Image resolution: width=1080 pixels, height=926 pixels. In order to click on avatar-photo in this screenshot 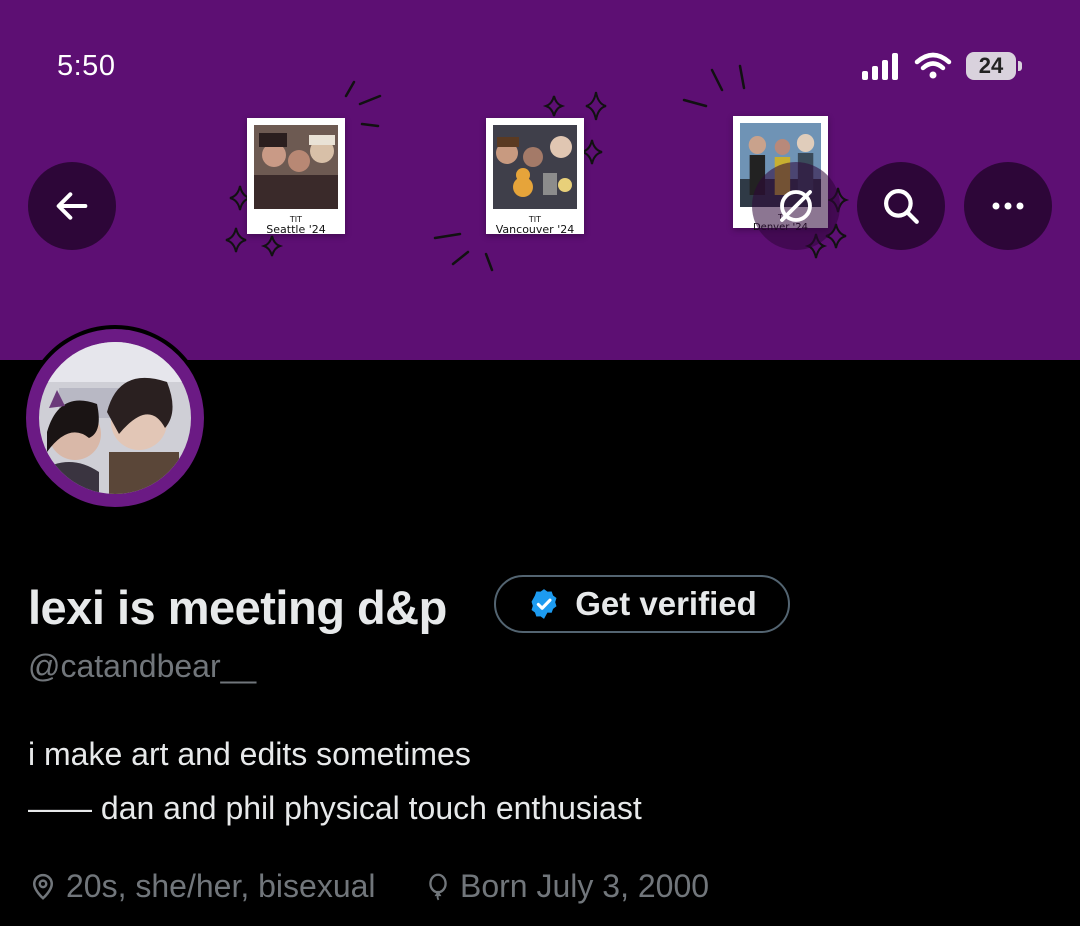, I will do `click(115, 418)`.